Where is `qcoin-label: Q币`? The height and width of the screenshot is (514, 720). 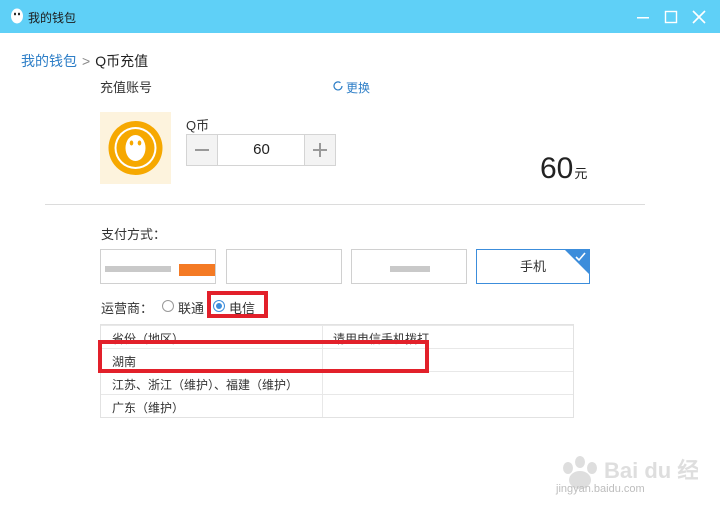
qcoin-label: Q币 is located at coordinates (198, 125).